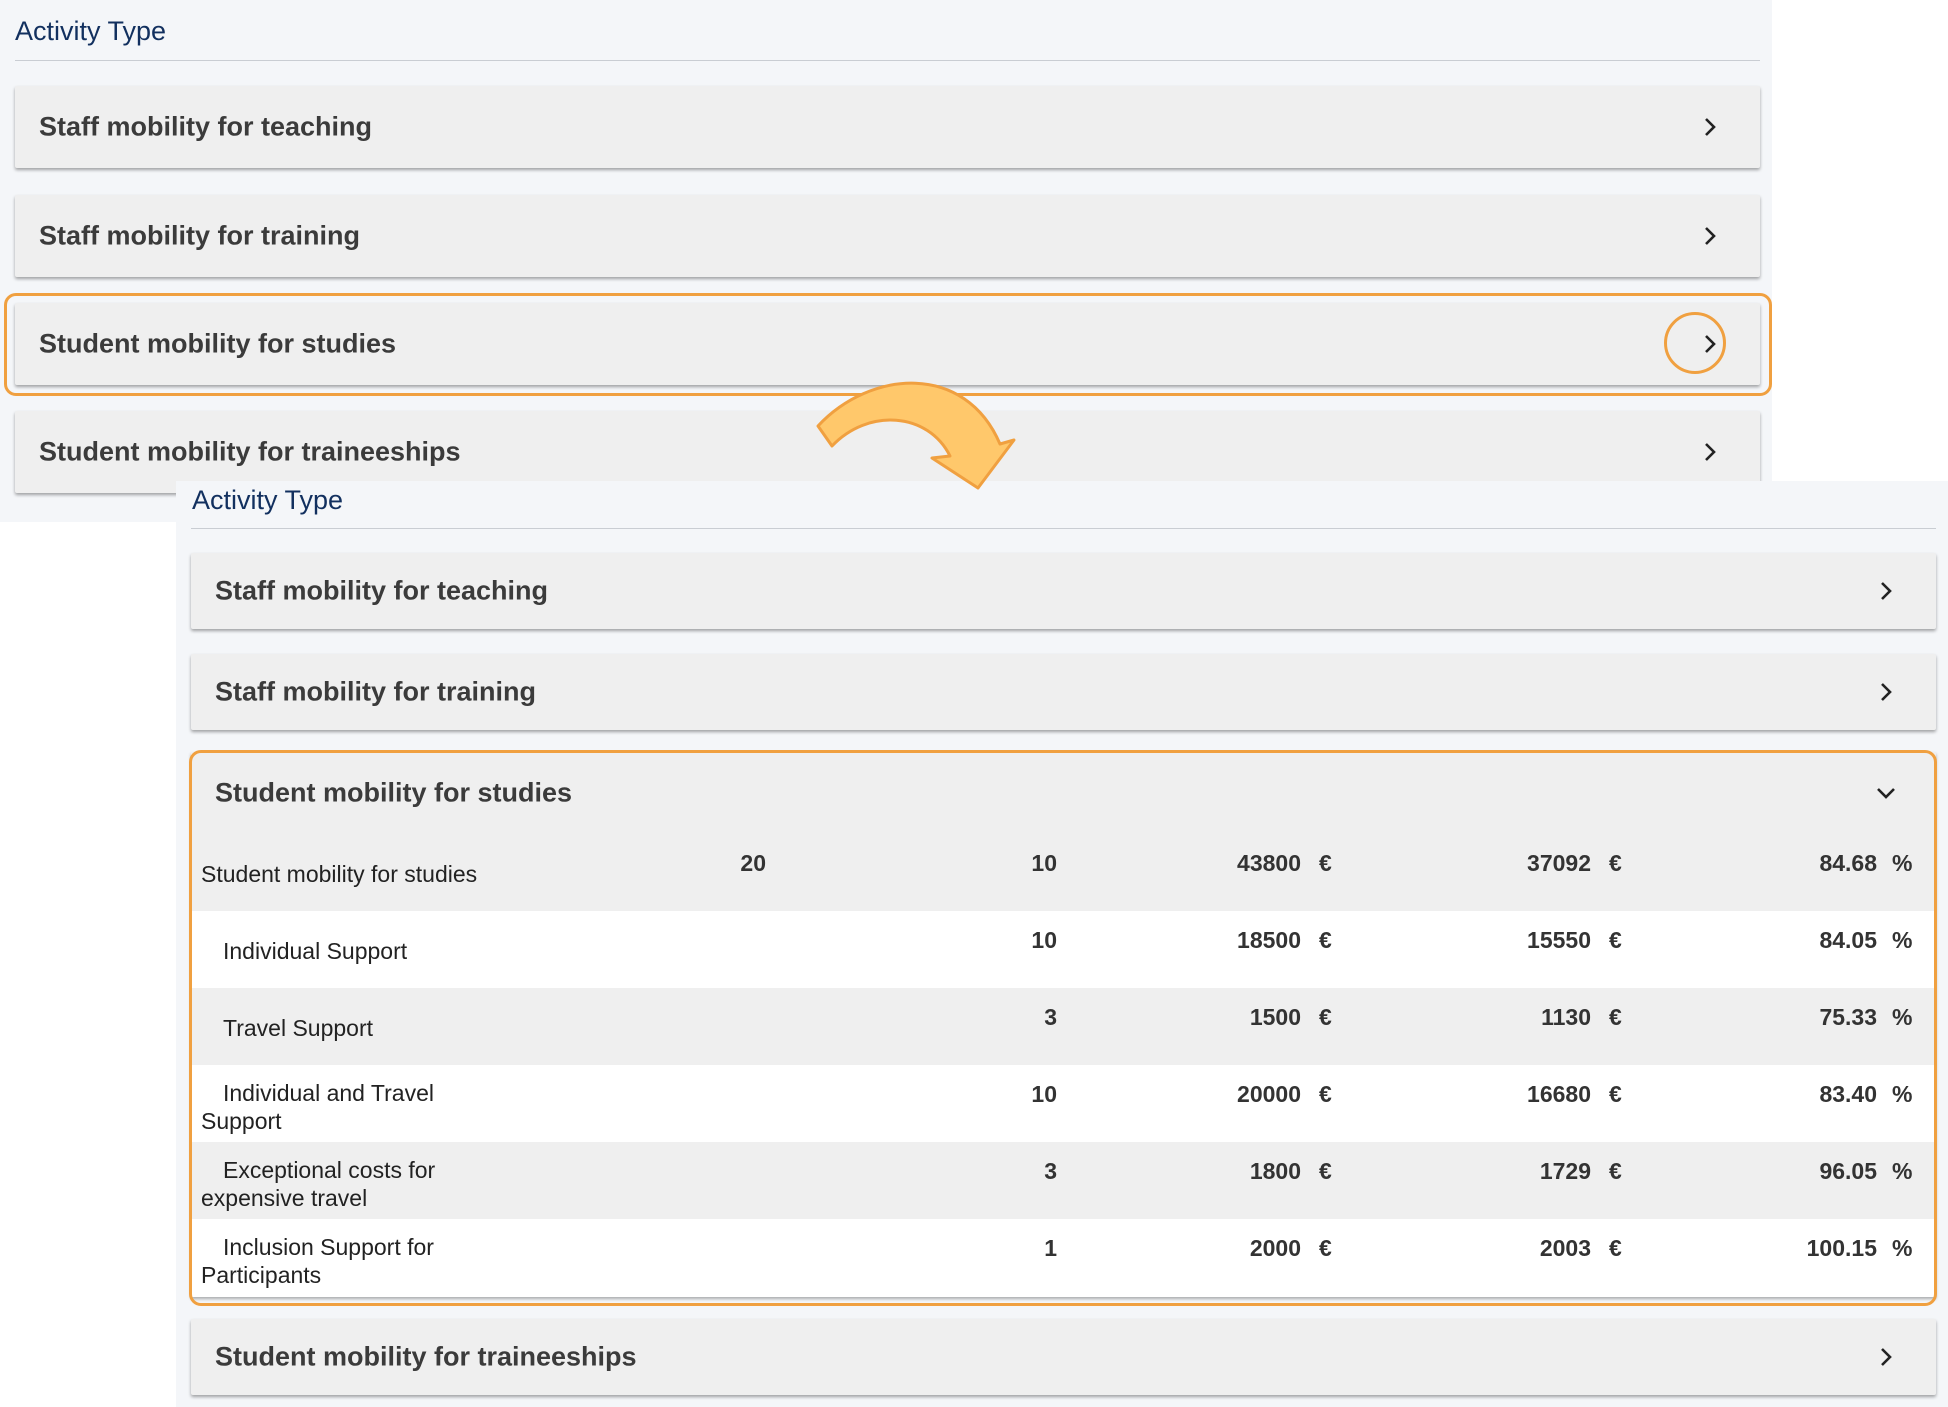 This screenshot has width=1948, height=1407. What do you see at coordinates (1559, 863) in the screenshot?
I see `value-col4: 37092` at bounding box center [1559, 863].